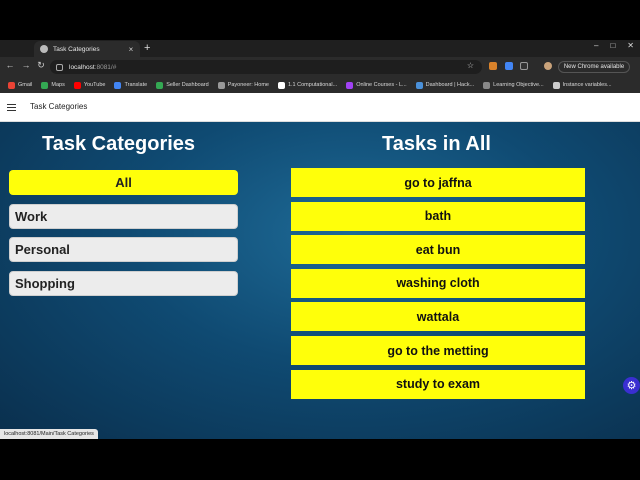 Image resolution: width=640 pixels, height=480 pixels. Describe the element at coordinates (123, 283) in the screenshot. I see `category-button-shopping: Shopping` at that location.